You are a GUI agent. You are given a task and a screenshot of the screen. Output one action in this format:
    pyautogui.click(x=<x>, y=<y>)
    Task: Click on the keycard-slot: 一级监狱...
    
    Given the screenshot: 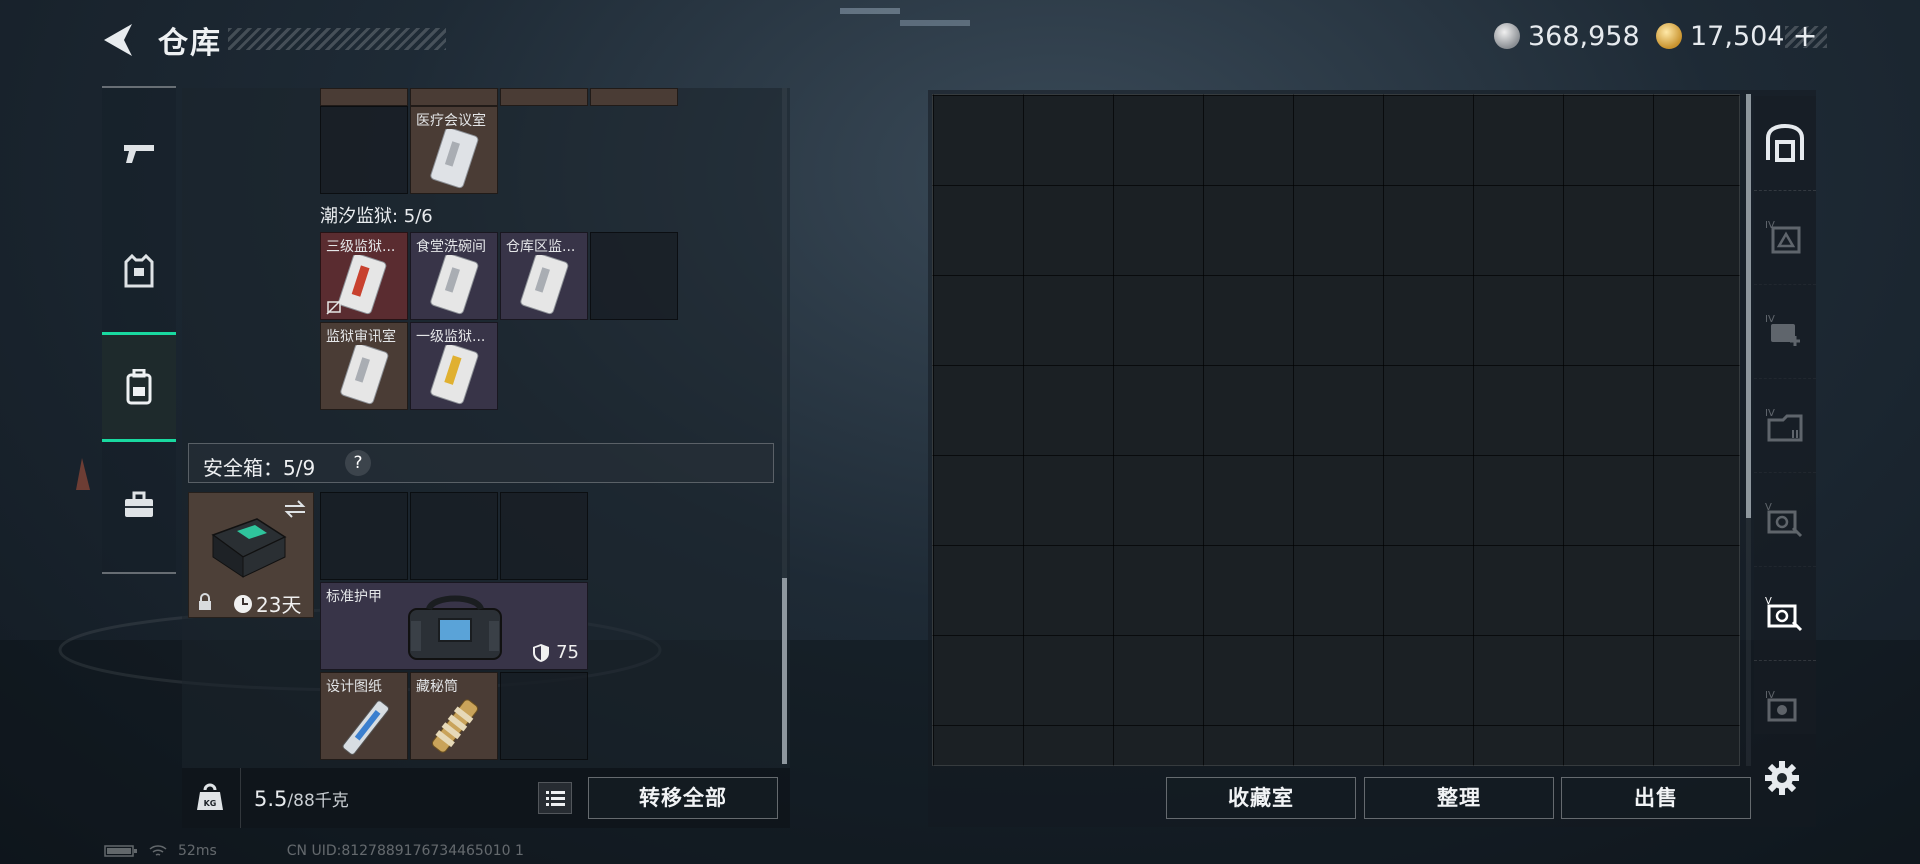 What is the action you would take?
    pyautogui.click(x=454, y=366)
    